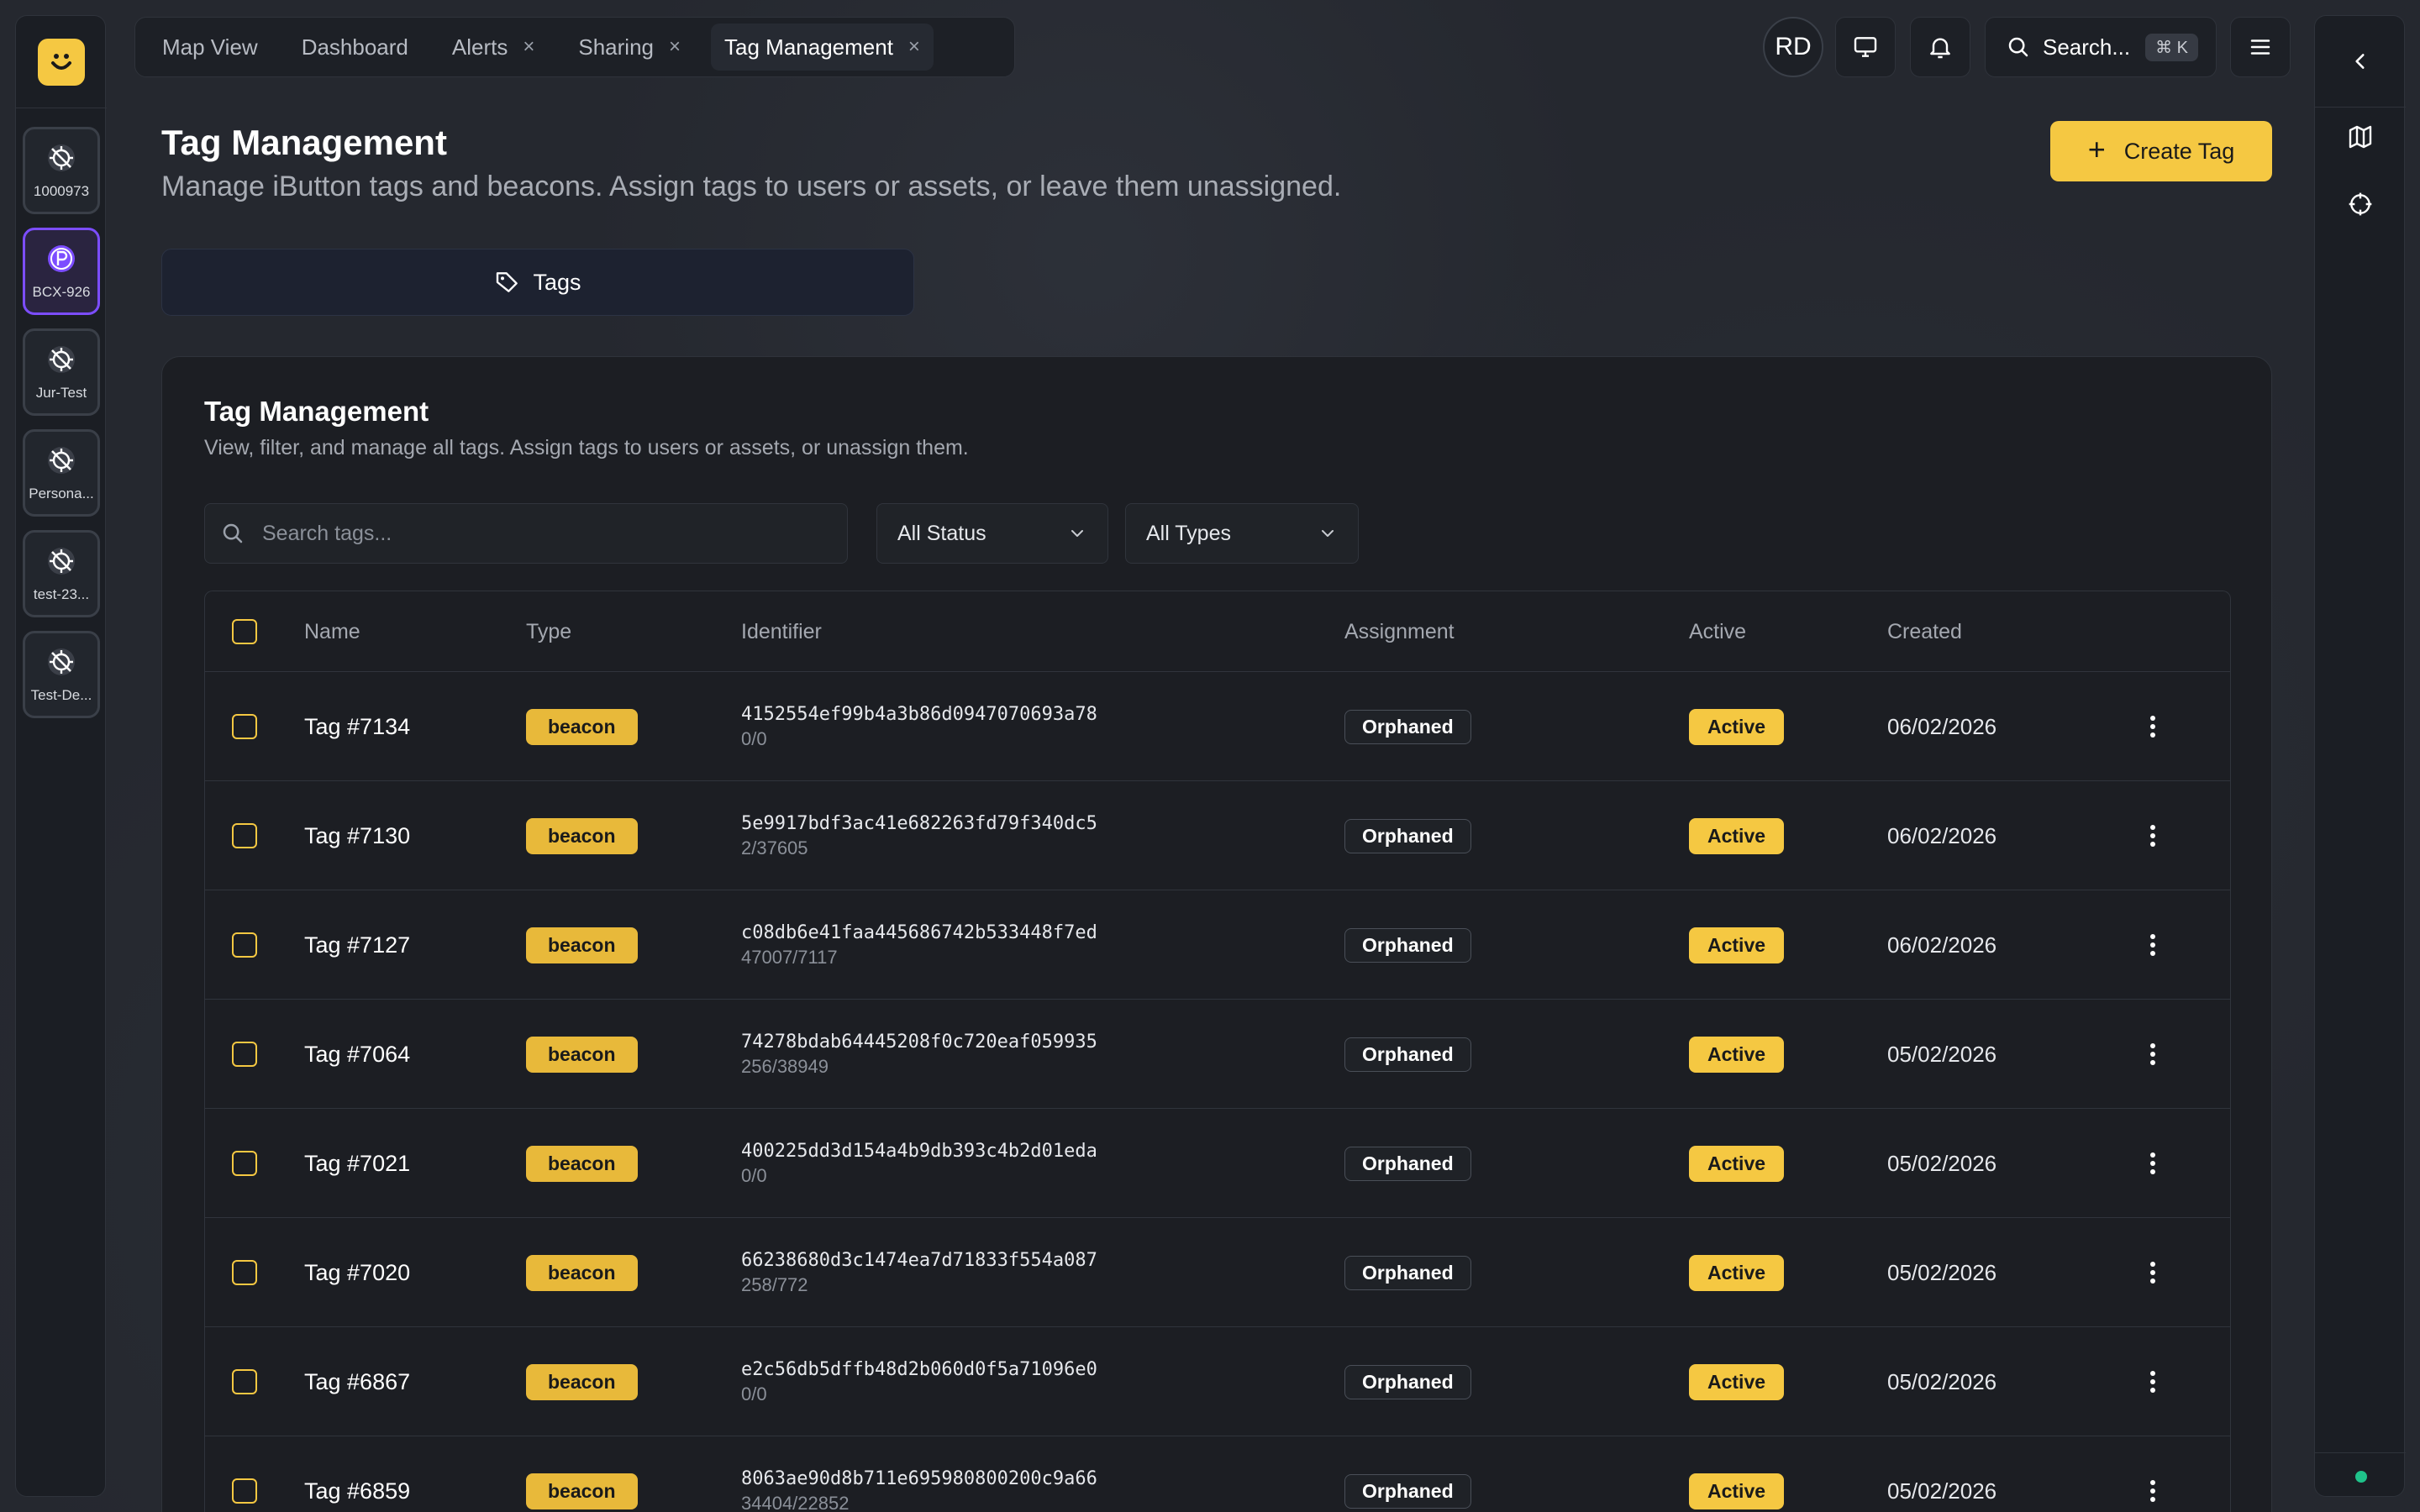 The image size is (2420, 1512). I want to click on global-search-button: Search... ⌘ K, so click(2101, 47).